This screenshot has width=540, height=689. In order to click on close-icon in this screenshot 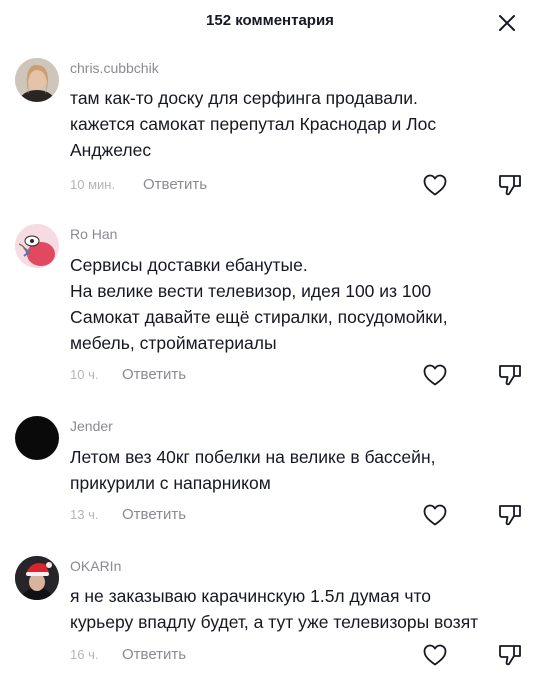, I will do `click(507, 23)`.